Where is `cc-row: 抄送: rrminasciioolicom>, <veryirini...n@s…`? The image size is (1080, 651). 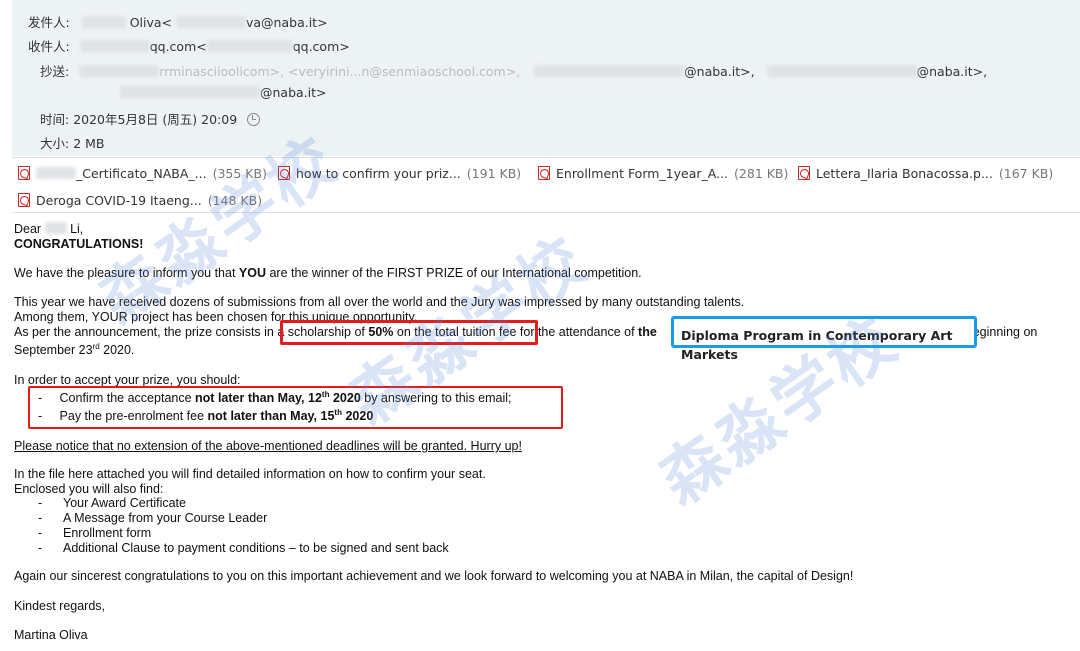 cc-row: 抄送: rrminasciioolicom>, <veryirini...n@s… is located at coordinates (514, 71).